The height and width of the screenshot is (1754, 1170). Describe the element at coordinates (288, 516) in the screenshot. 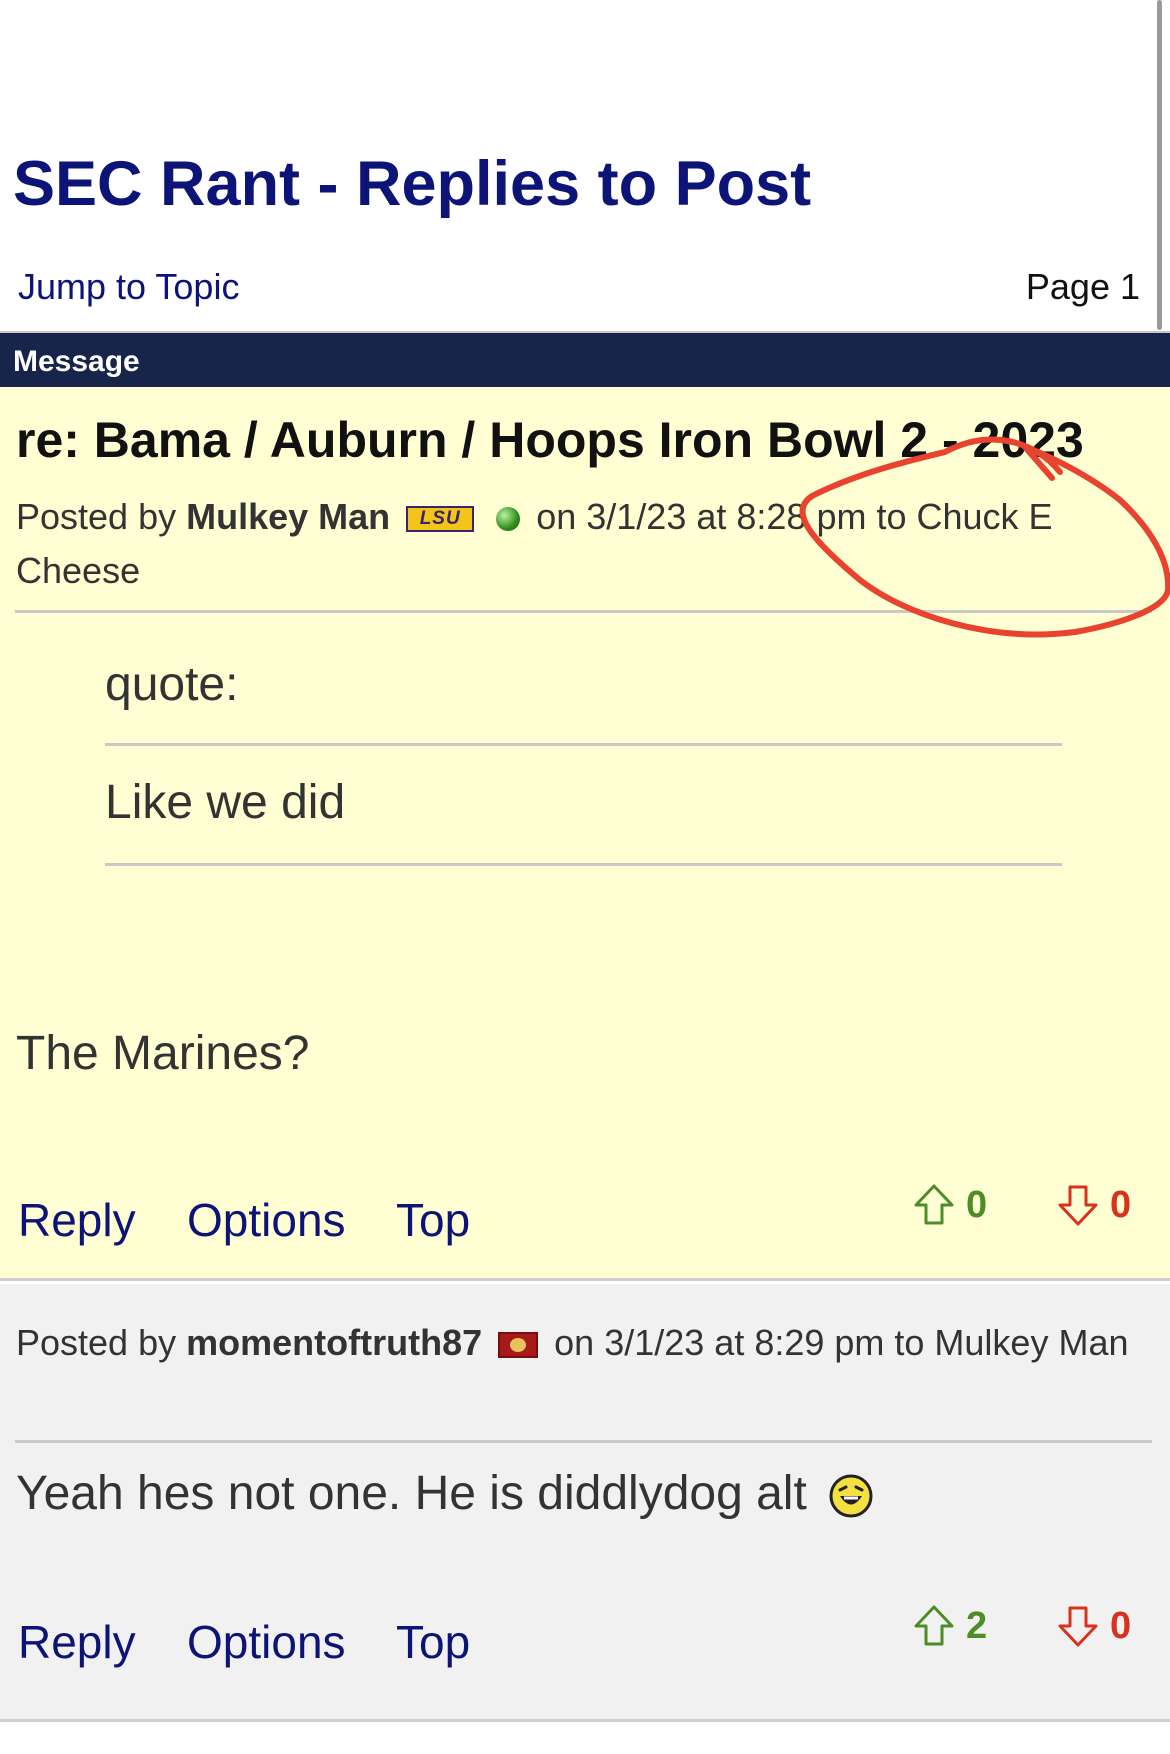

I see `author-link: Mulkey Man` at that location.